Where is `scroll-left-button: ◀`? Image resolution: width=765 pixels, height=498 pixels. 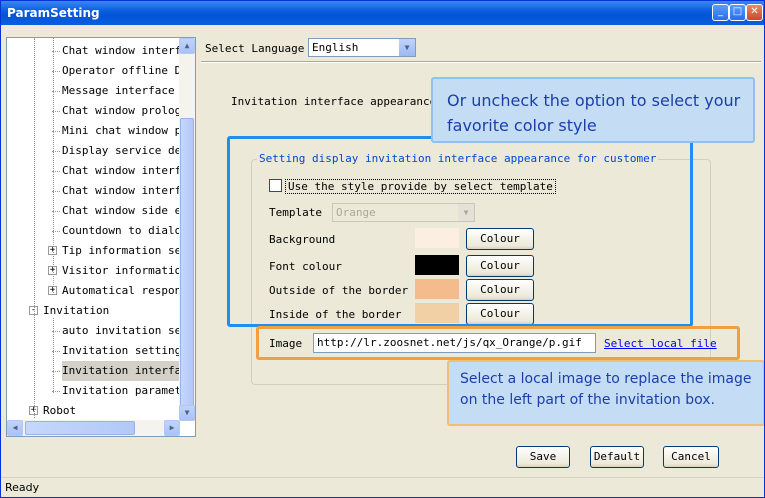
scroll-left-button: ◀ is located at coordinates (15, 428).